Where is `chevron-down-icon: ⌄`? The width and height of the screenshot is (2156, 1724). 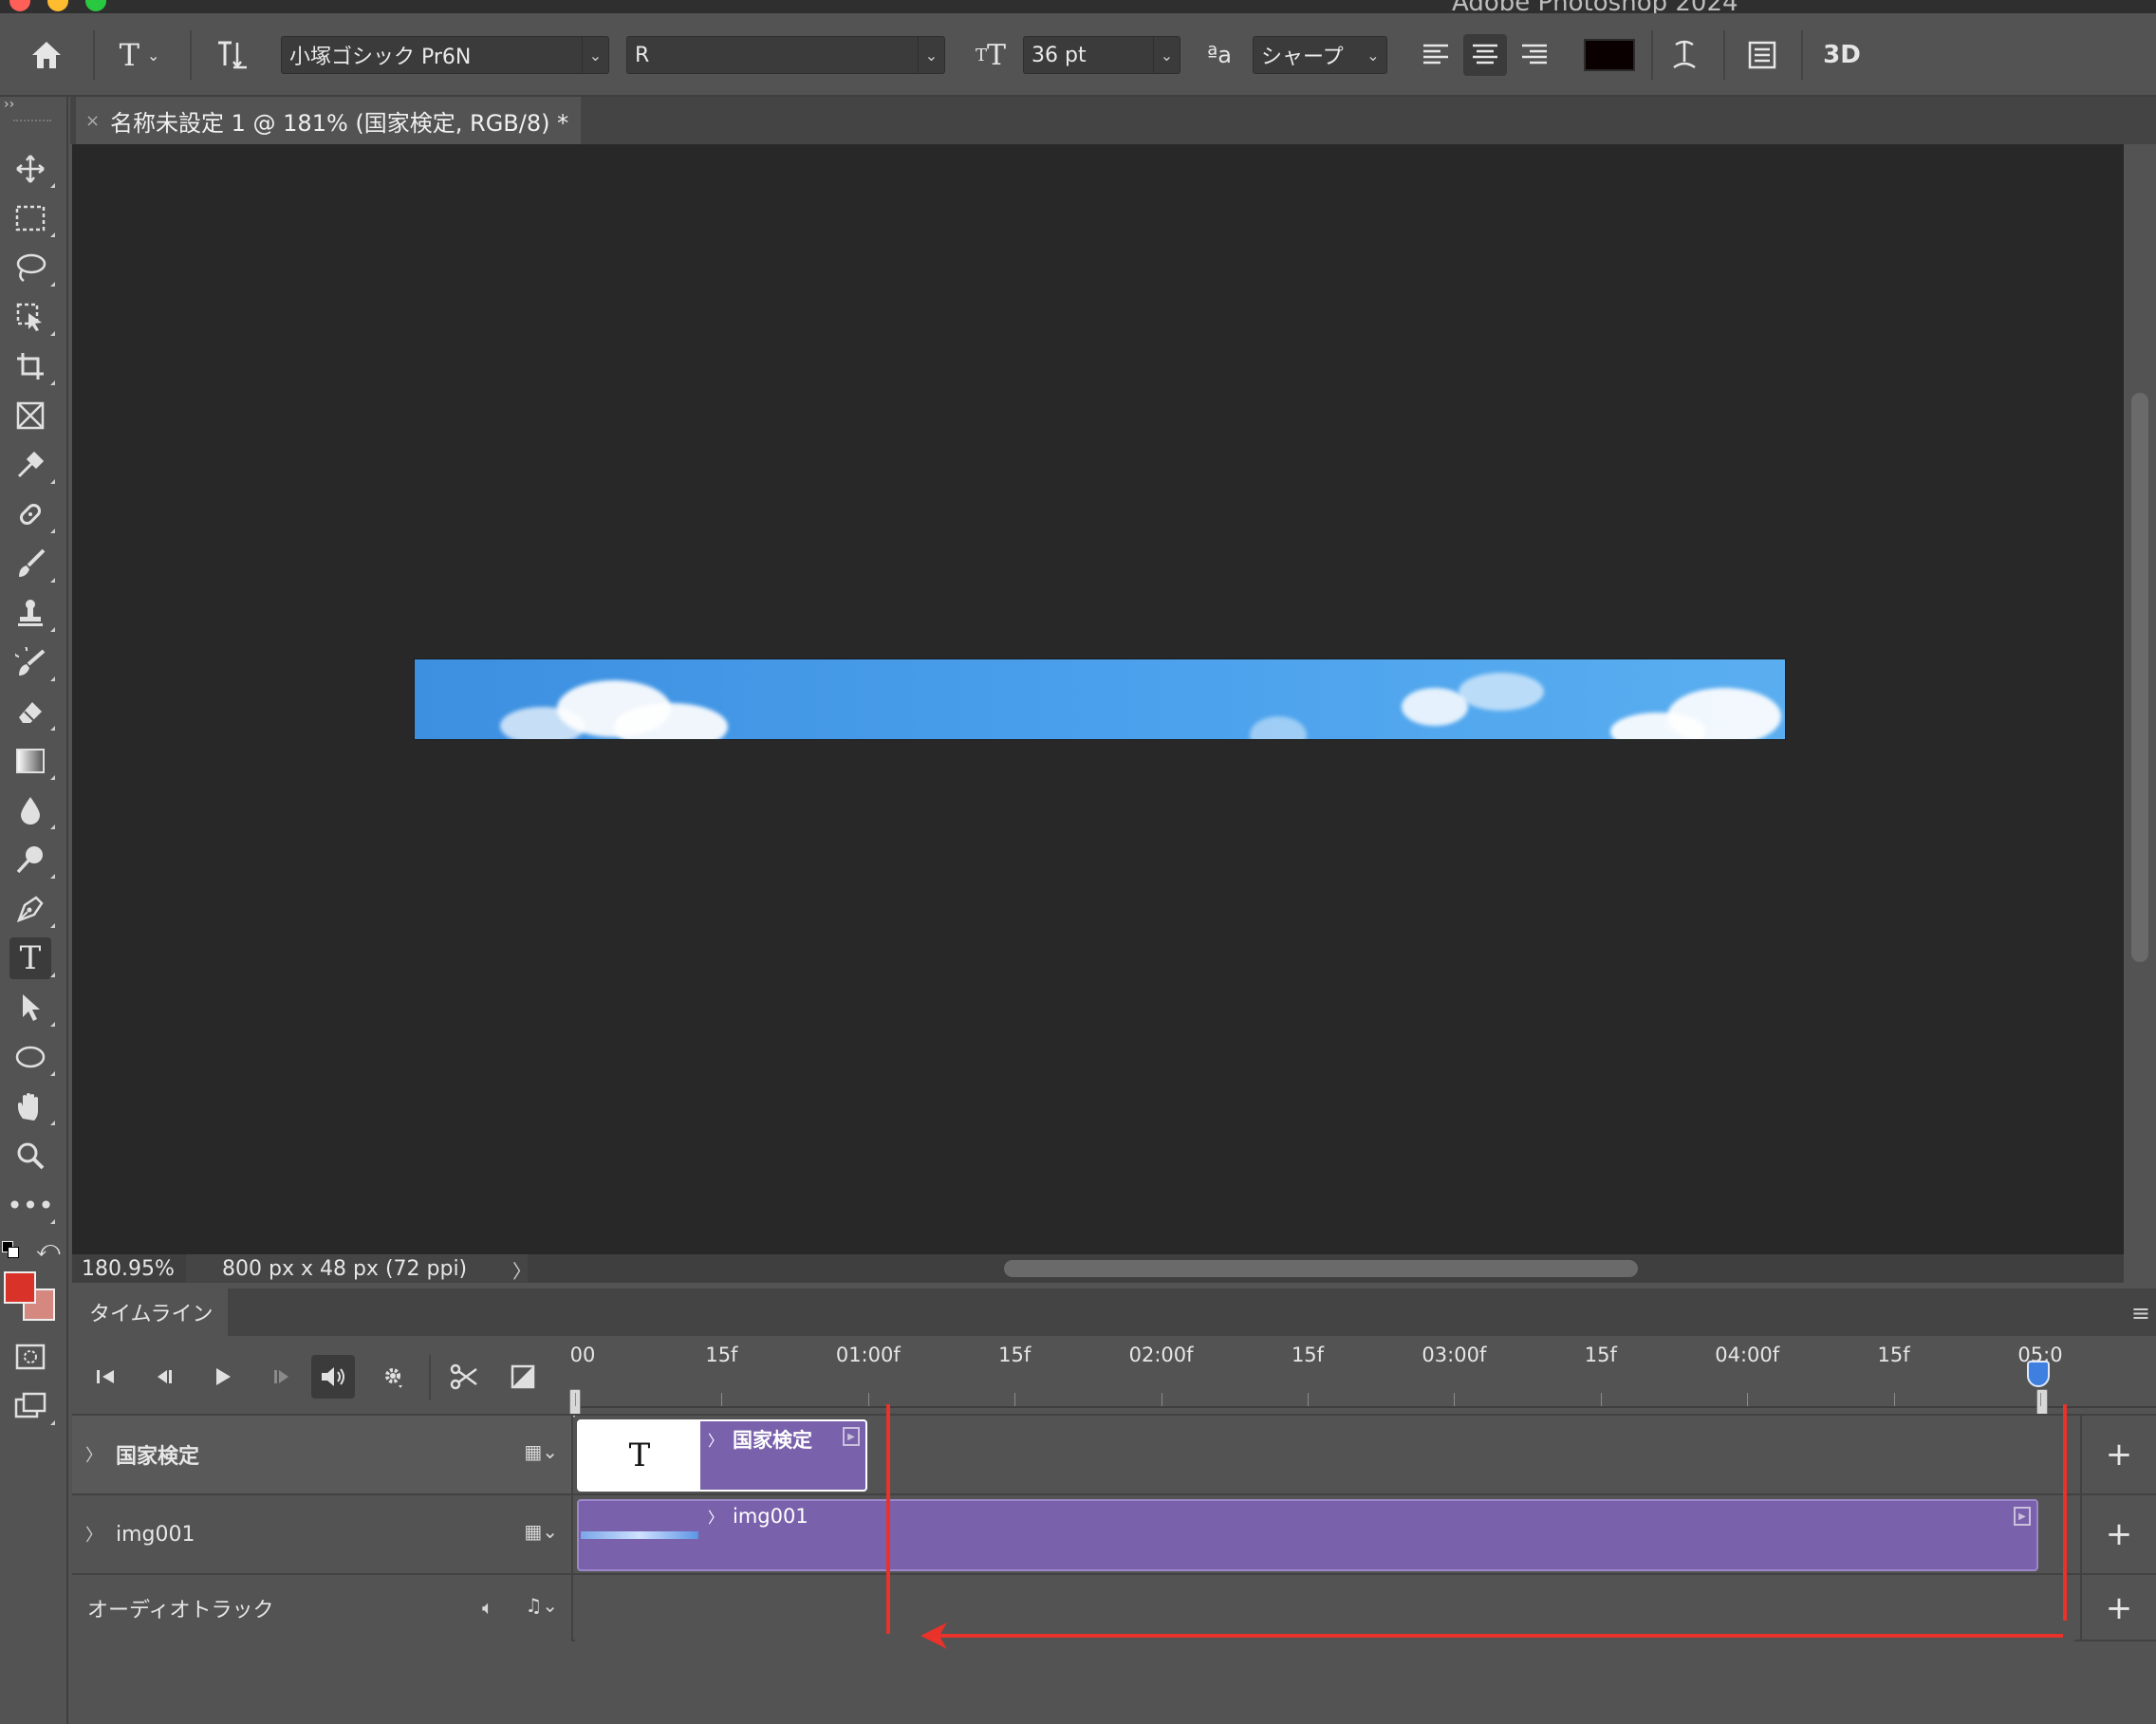
chevron-down-icon: ⌄ is located at coordinates (1166, 55).